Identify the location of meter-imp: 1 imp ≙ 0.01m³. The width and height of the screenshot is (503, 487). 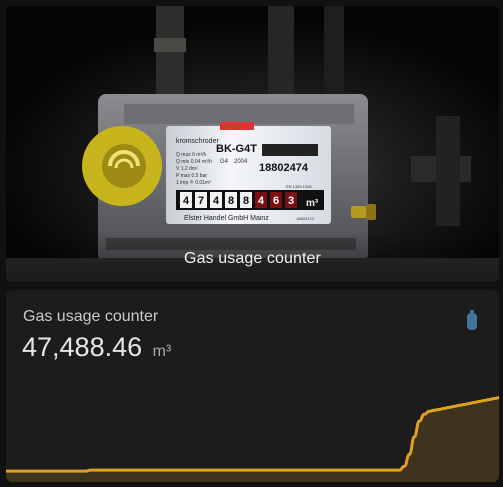
(193, 182).